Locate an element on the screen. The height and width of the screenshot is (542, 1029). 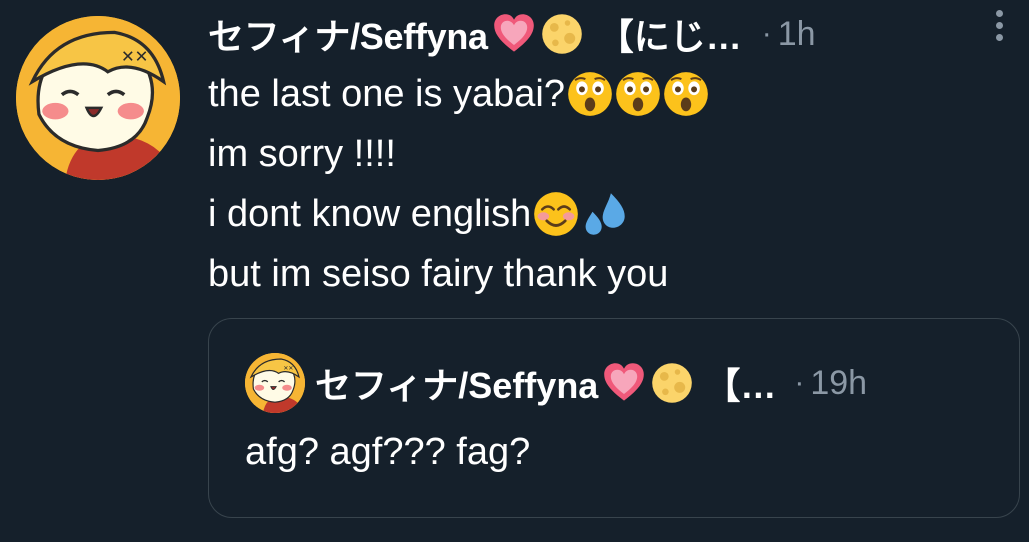
author-display-name: セフィナ/Seffyna is located at coordinates (348, 34).